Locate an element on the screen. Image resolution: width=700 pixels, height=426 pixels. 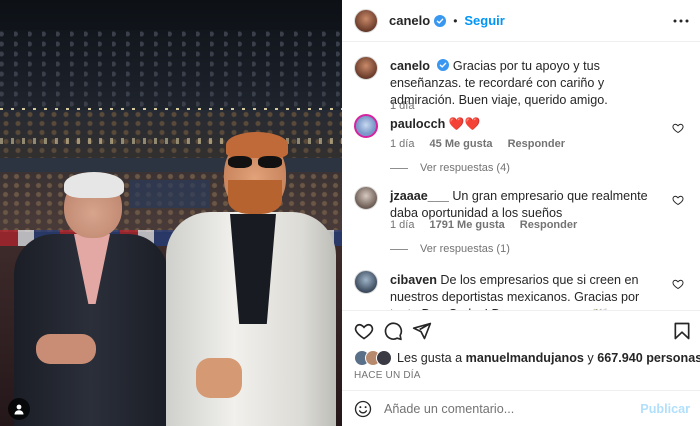
heart-icon is located at coordinates (364, 331).